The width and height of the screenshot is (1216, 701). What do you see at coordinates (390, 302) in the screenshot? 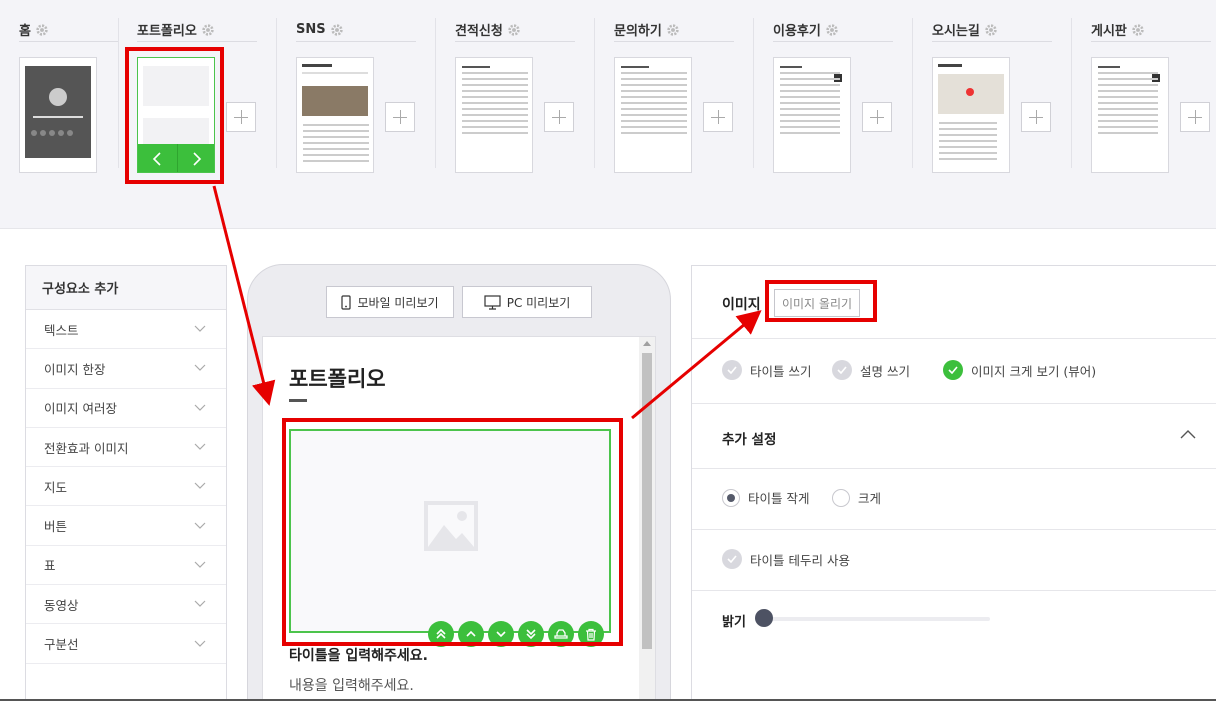
I see `mobile-preview-button: 모바일 미리보기` at bounding box center [390, 302].